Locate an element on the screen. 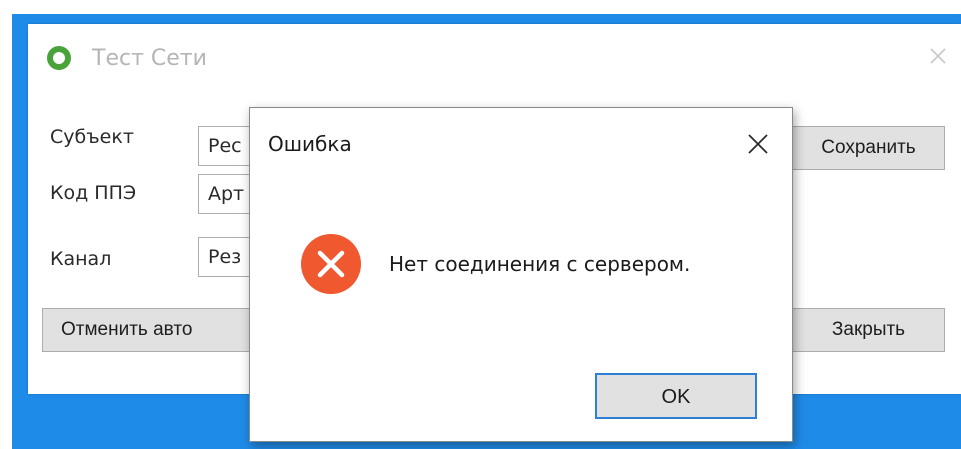 The width and height of the screenshot is (961, 449). subject-label: Субъект is located at coordinates (92, 137).